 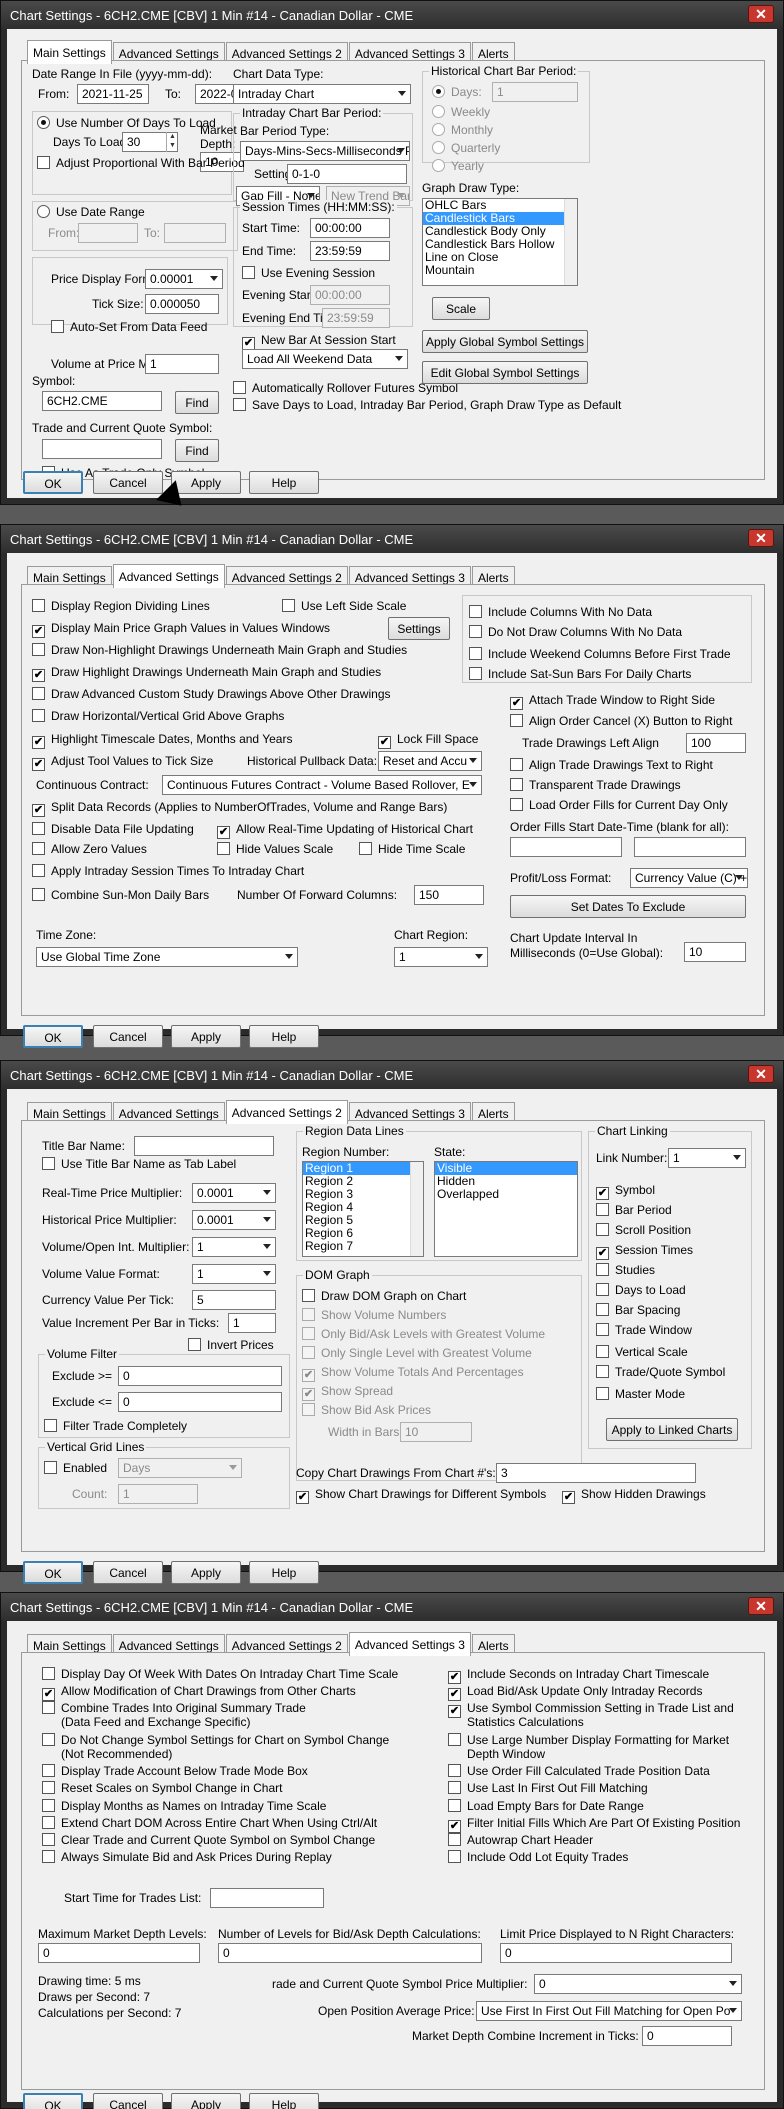 I want to click on trade-left-align-input: 100, so click(x=716, y=743).